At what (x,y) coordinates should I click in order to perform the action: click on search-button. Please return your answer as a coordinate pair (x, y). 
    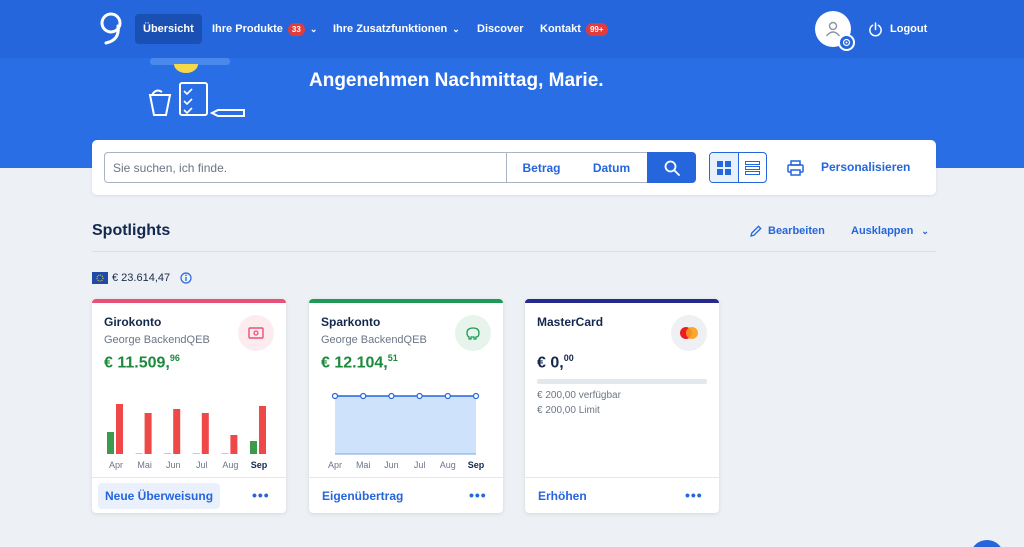
    Looking at the image, I should click on (671, 167).